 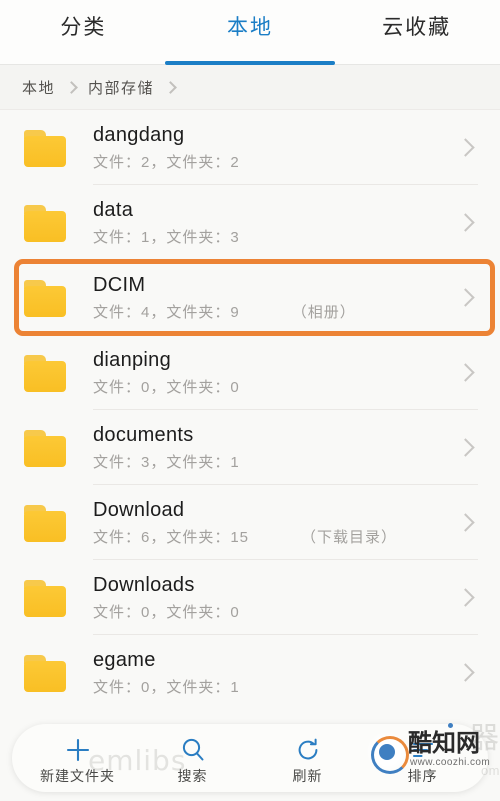 I want to click on new-folder-button: 新建文件夹, so click(x=77, y=758).